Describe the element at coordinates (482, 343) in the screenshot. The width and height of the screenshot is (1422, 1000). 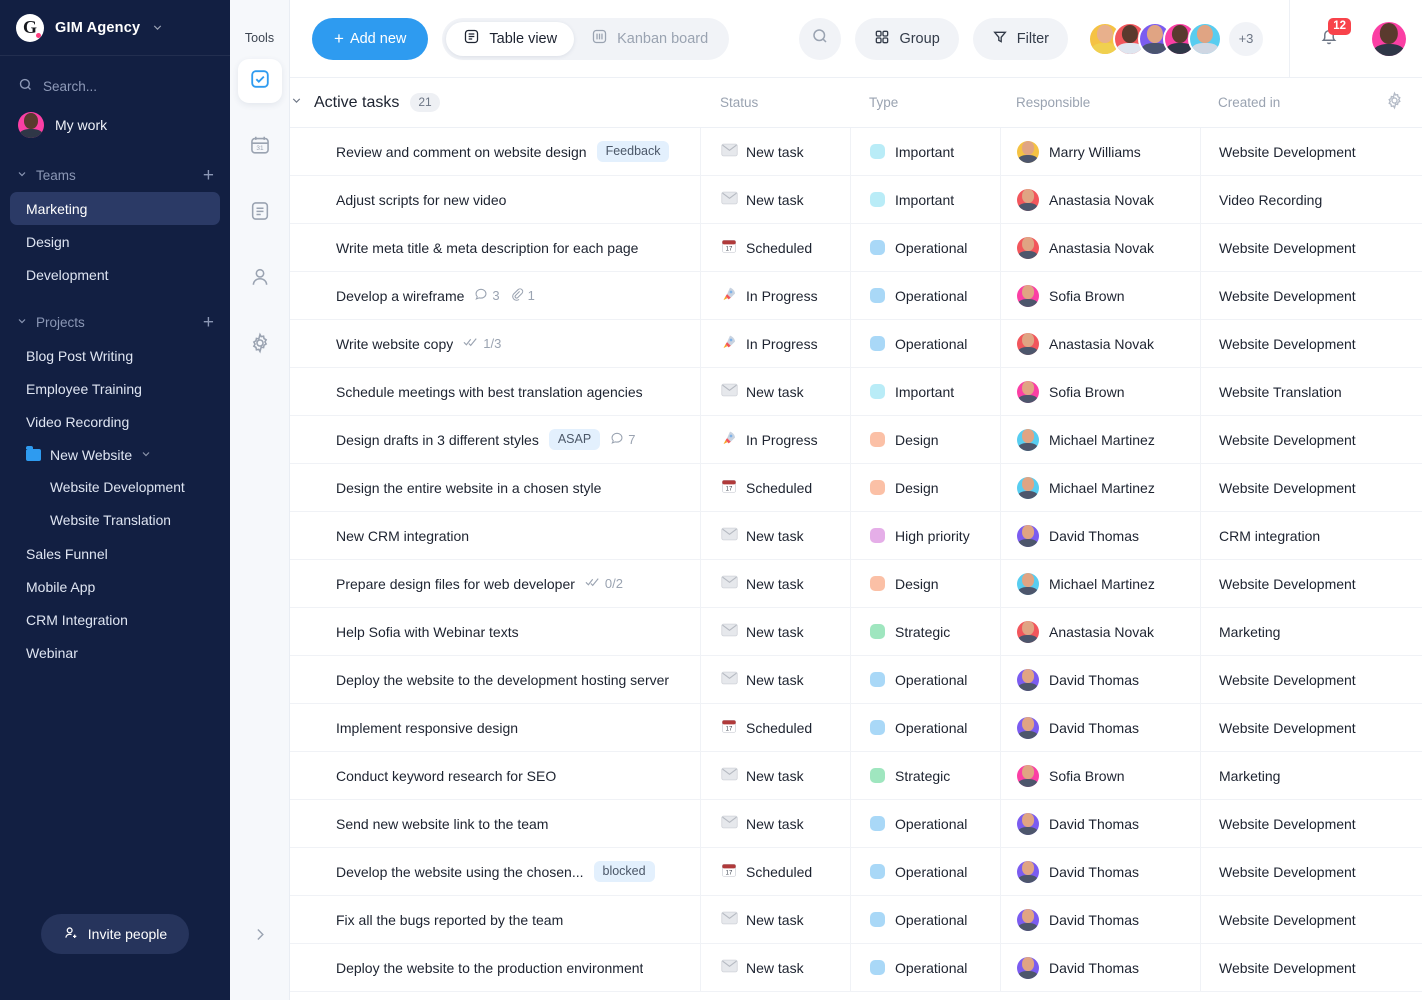
I see `task-meta: 1/3` at that location.